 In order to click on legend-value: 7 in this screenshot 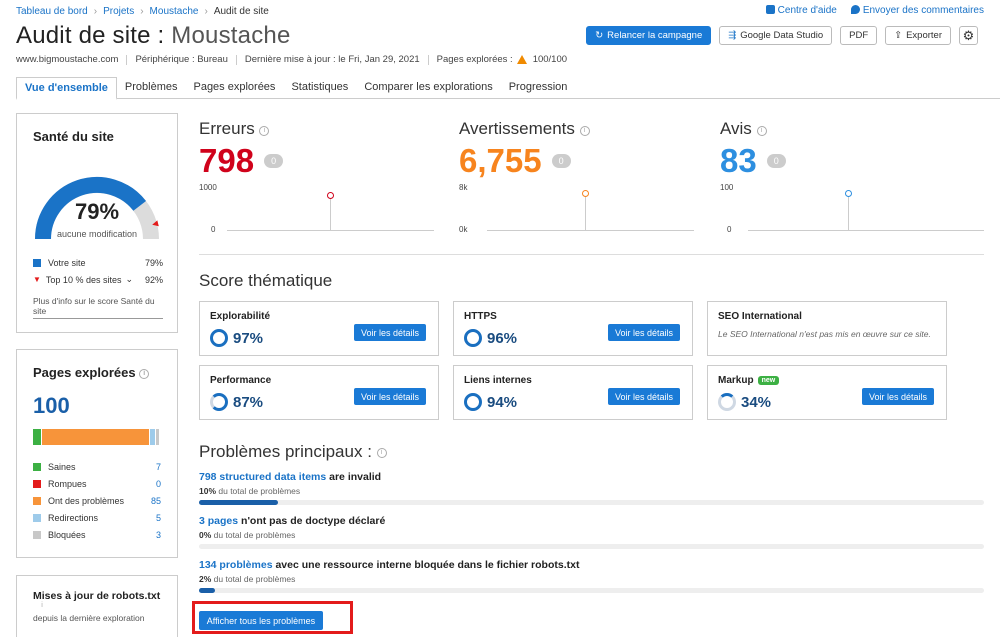, I will do `click(158, 467)`.